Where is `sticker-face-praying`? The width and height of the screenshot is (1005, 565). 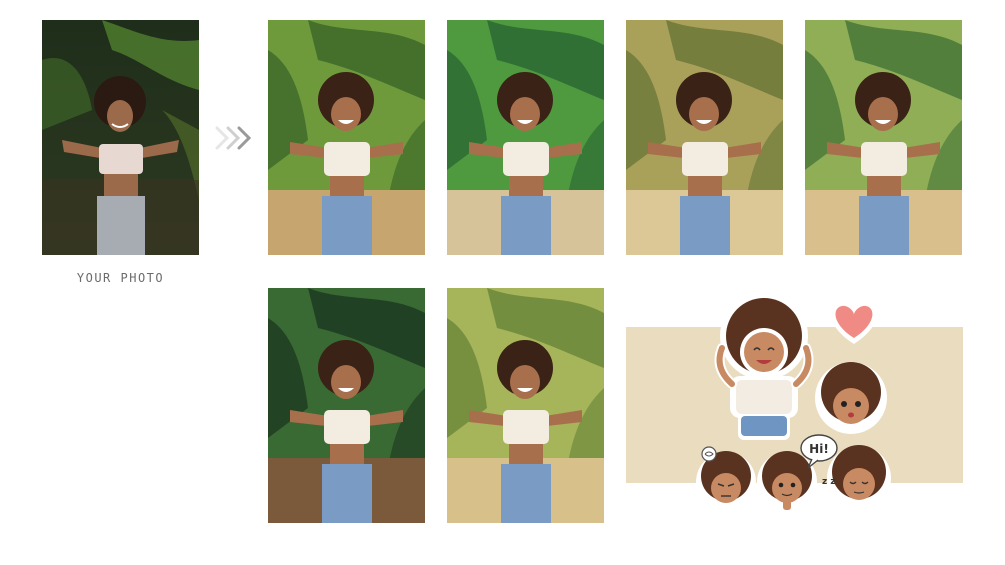 sticker-face-praying is located at coordinates (787, 481).